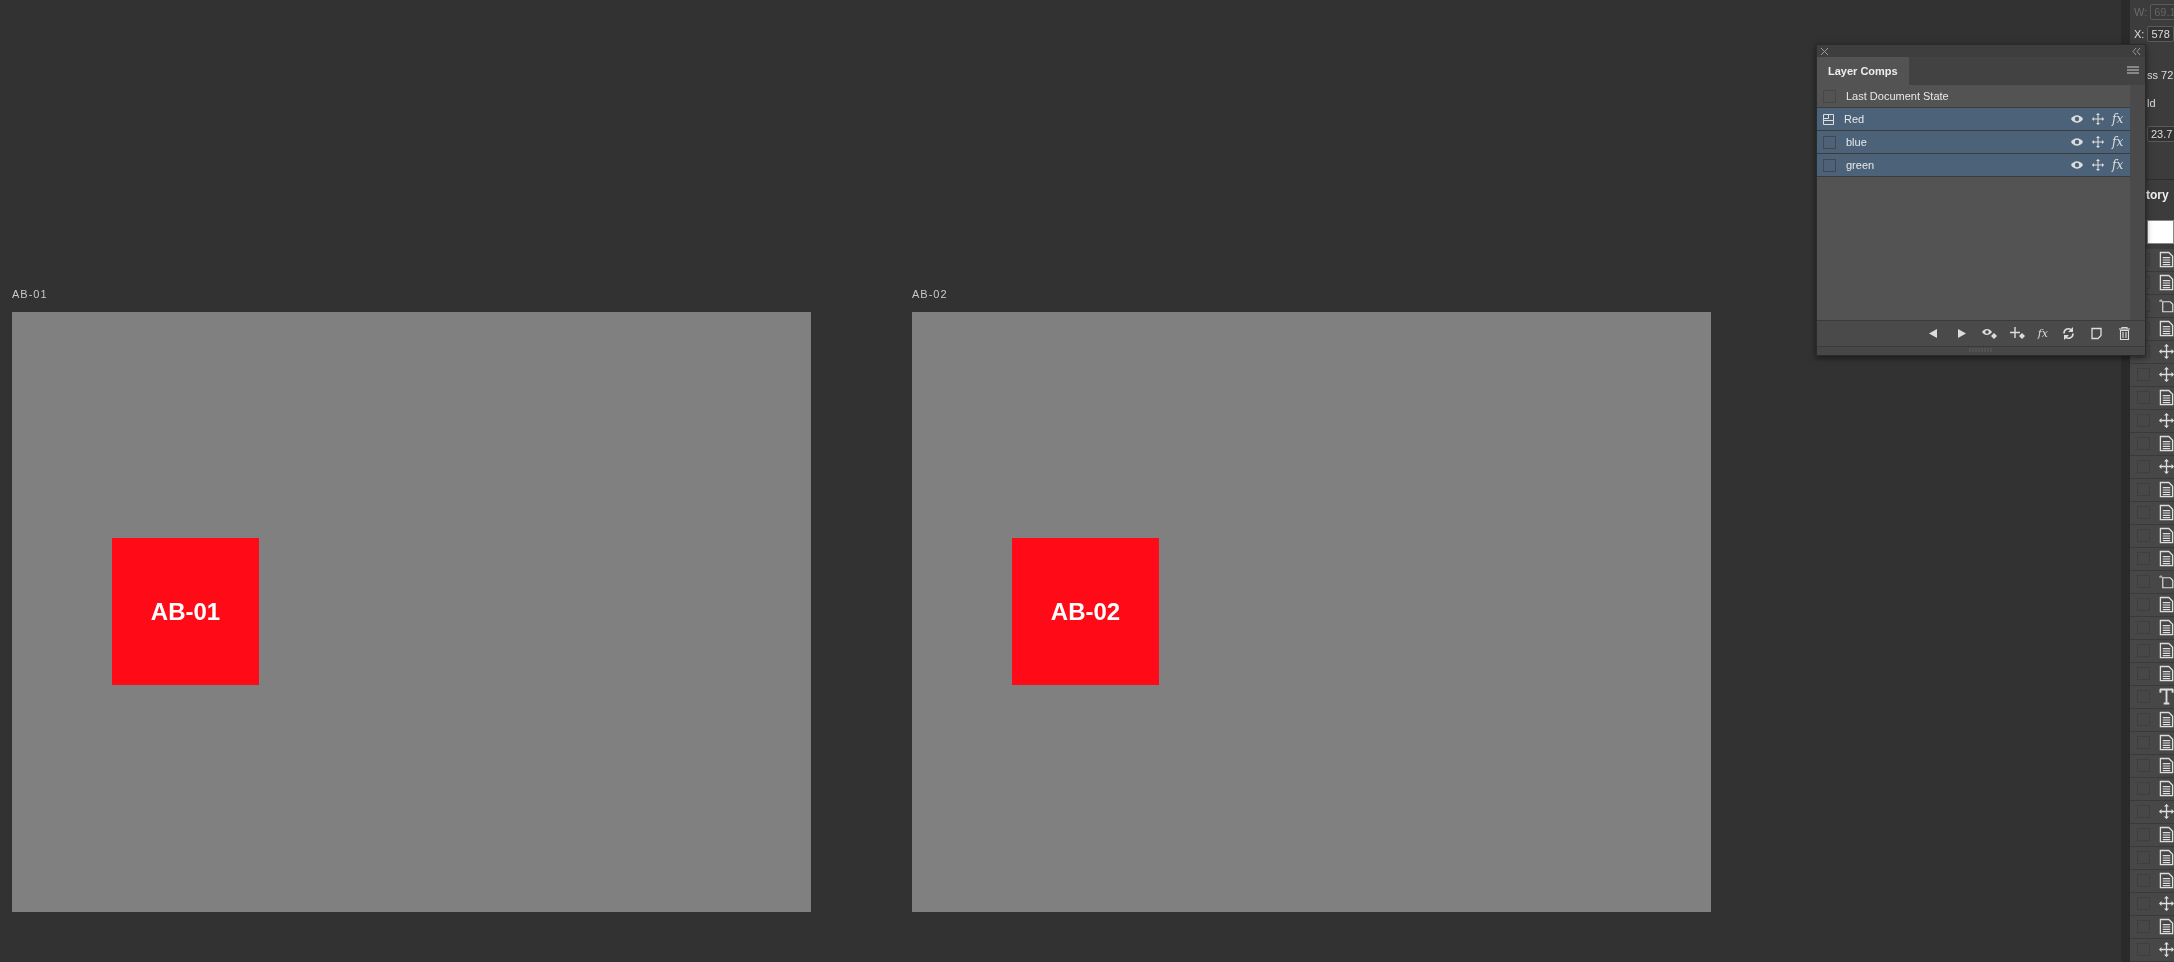  Describe the element at coordinates (2139, 33) in the screenshot. I see `x-label: X:` at that location.